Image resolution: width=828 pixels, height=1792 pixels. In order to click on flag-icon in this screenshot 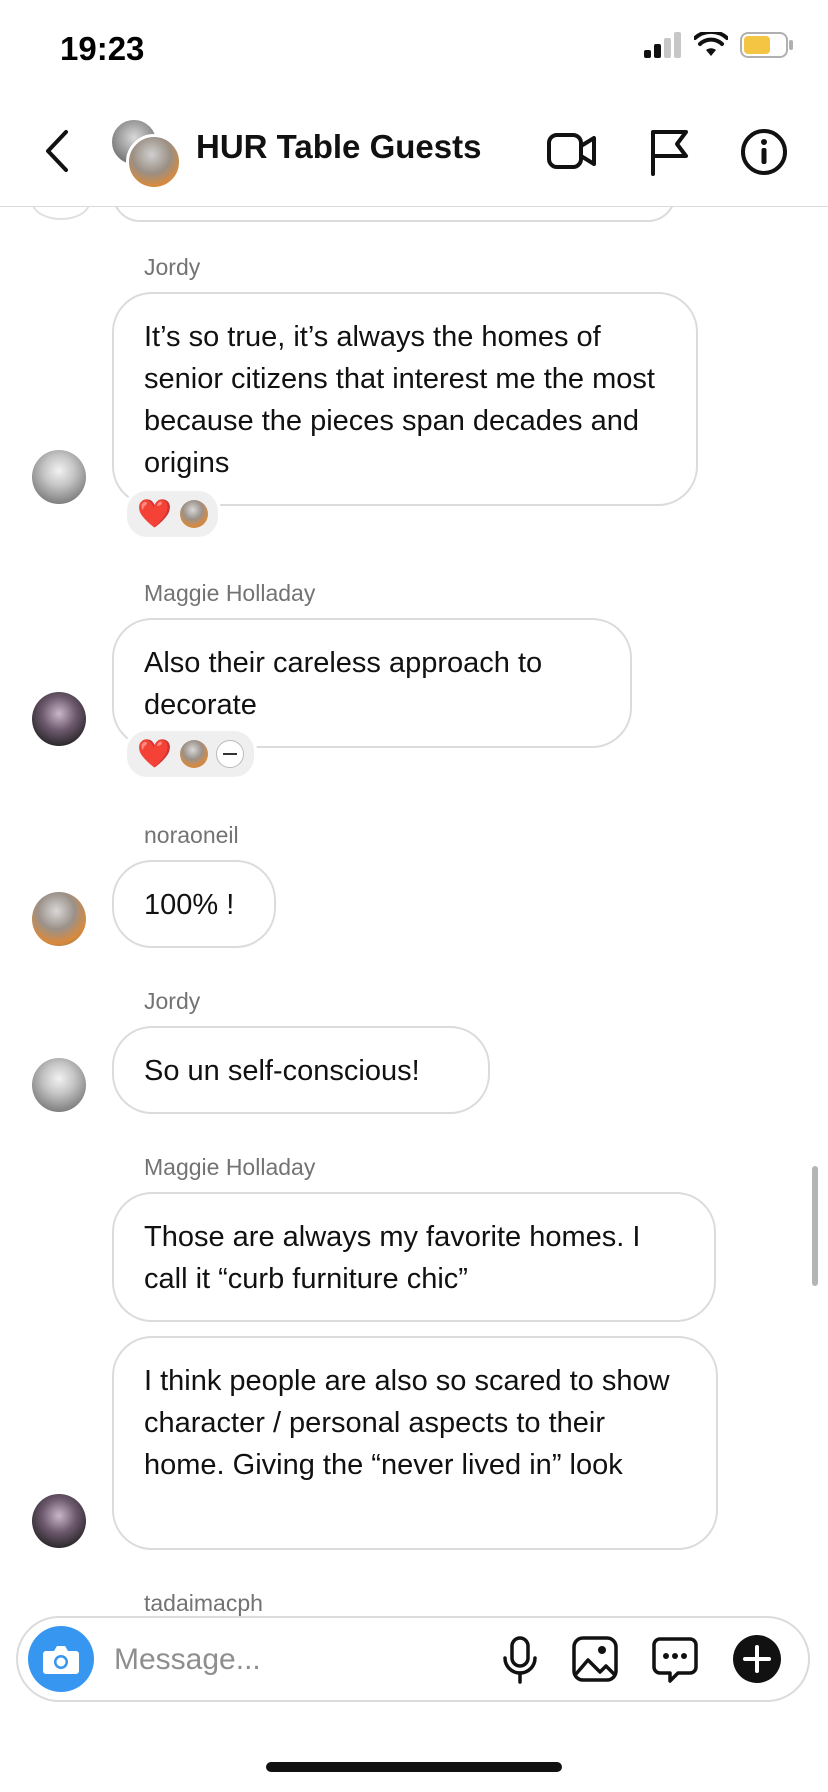, I will do `click(669, 152)`.